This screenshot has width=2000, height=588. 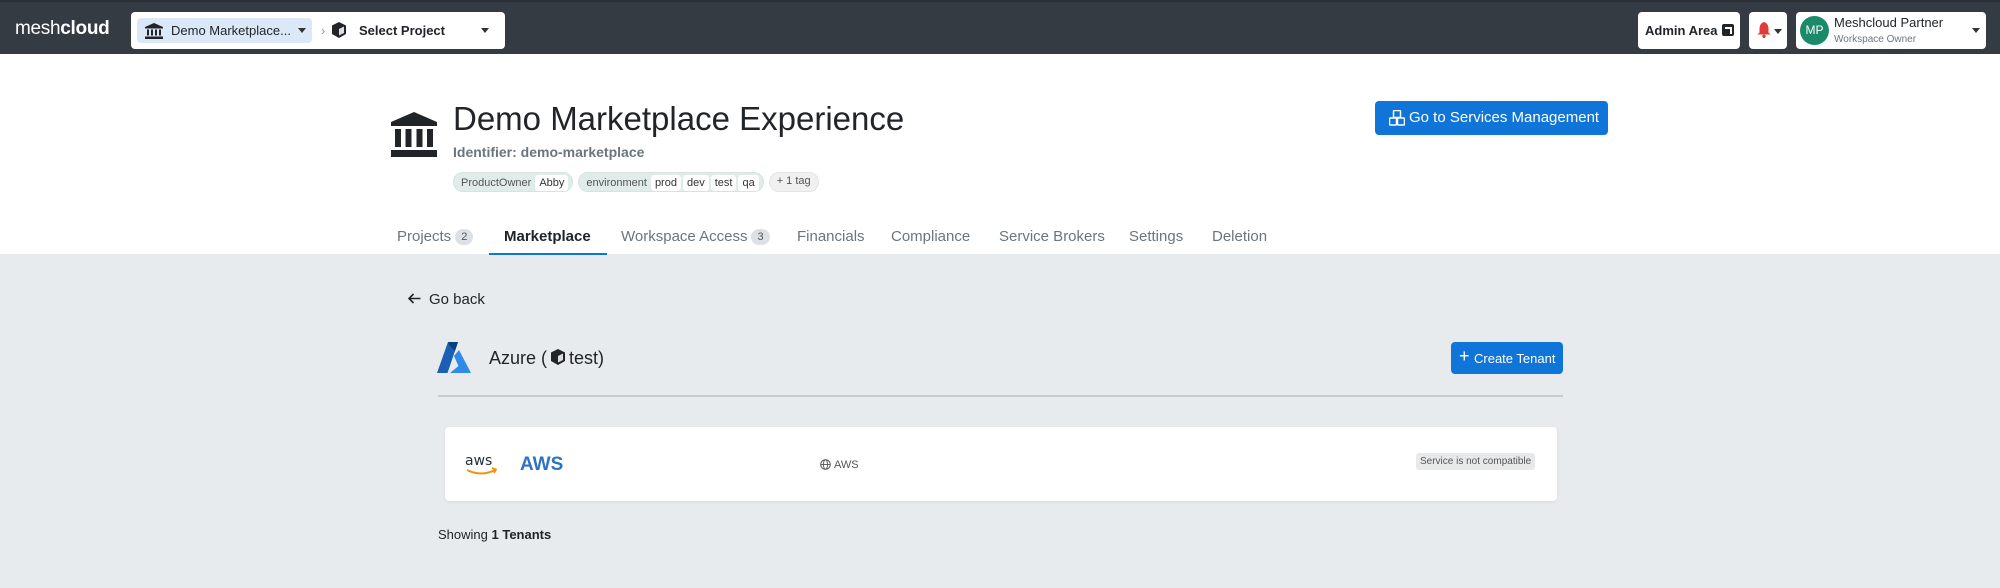 I want to click on tag-value: qa, so click(x=748, y=183).